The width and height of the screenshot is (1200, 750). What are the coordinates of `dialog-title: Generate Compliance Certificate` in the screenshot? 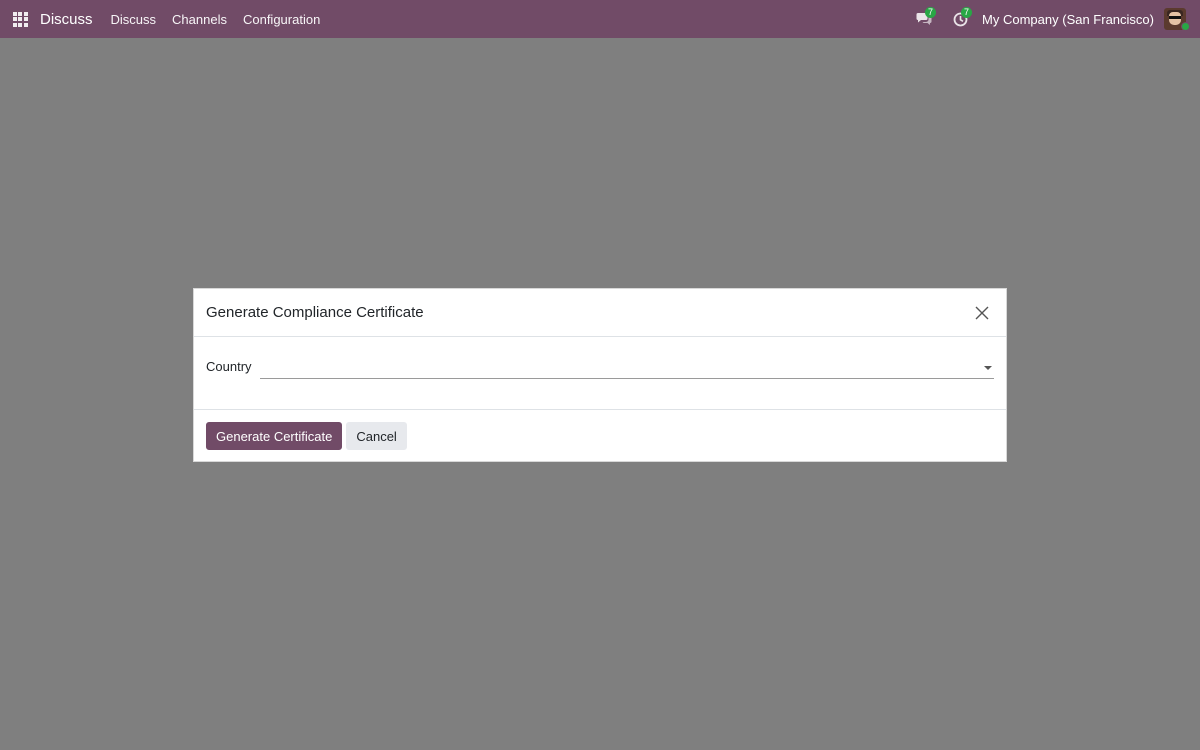 It's located at (315, 312).